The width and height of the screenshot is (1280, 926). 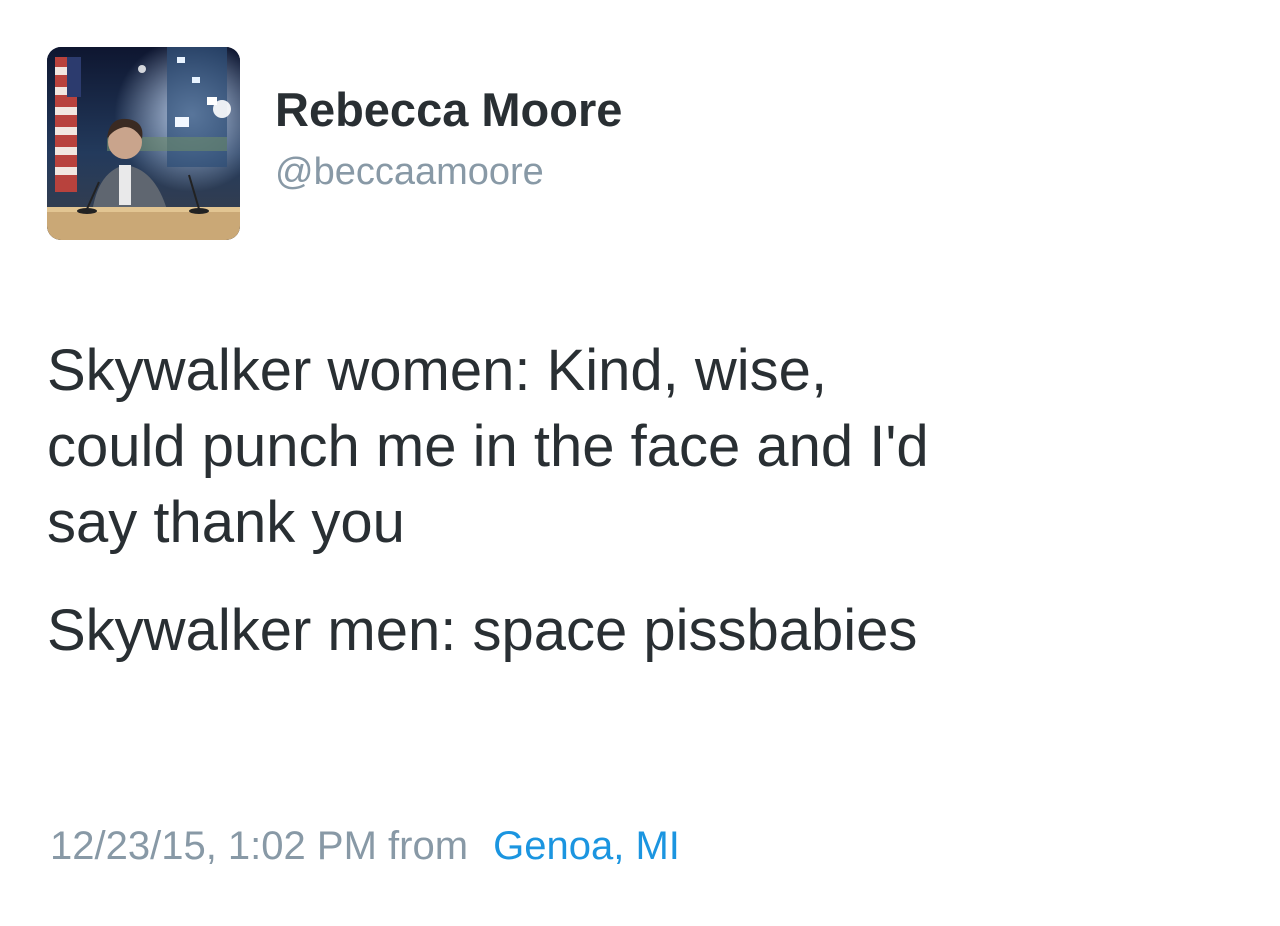 I want to click on avatar-photo, so click(x=143, y=143).